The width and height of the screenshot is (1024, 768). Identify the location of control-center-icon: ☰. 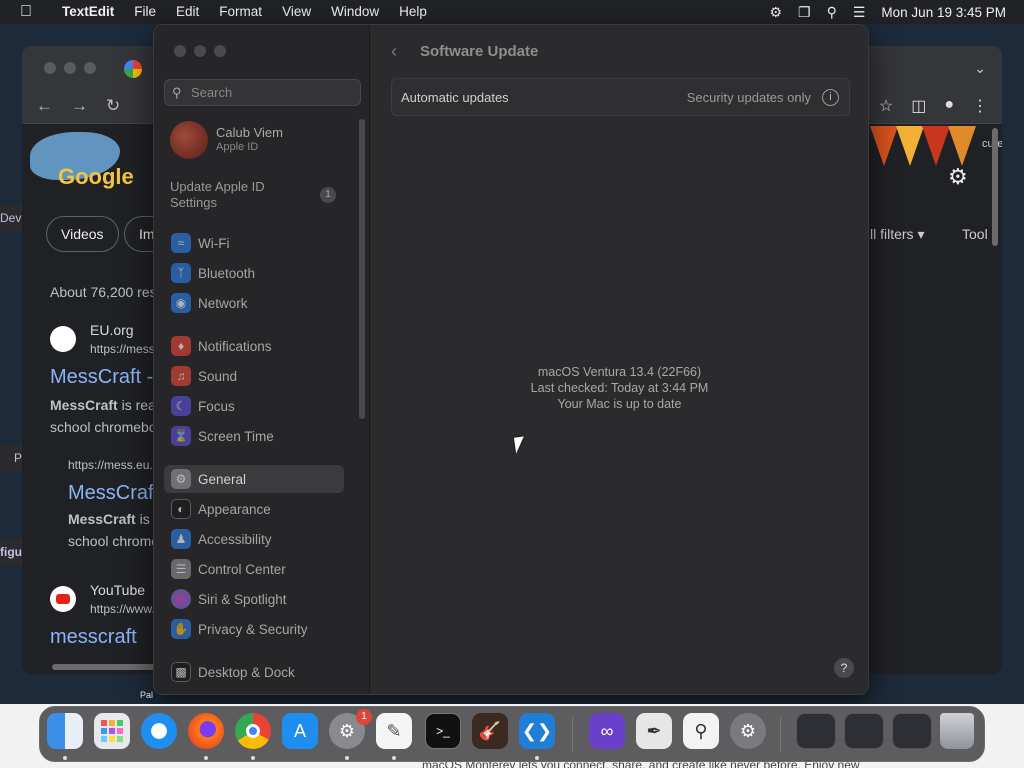
(859, 12).